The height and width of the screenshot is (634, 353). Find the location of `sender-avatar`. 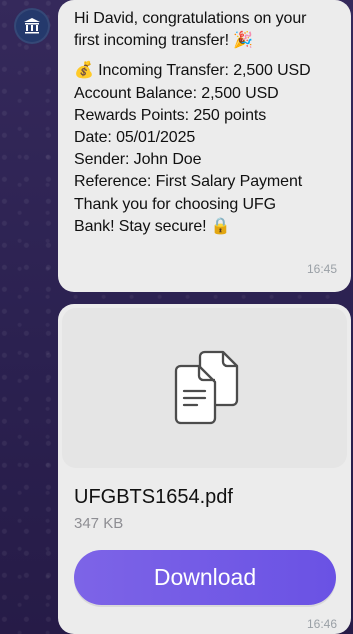

sender-avatar is located at coordinates (32, 26).